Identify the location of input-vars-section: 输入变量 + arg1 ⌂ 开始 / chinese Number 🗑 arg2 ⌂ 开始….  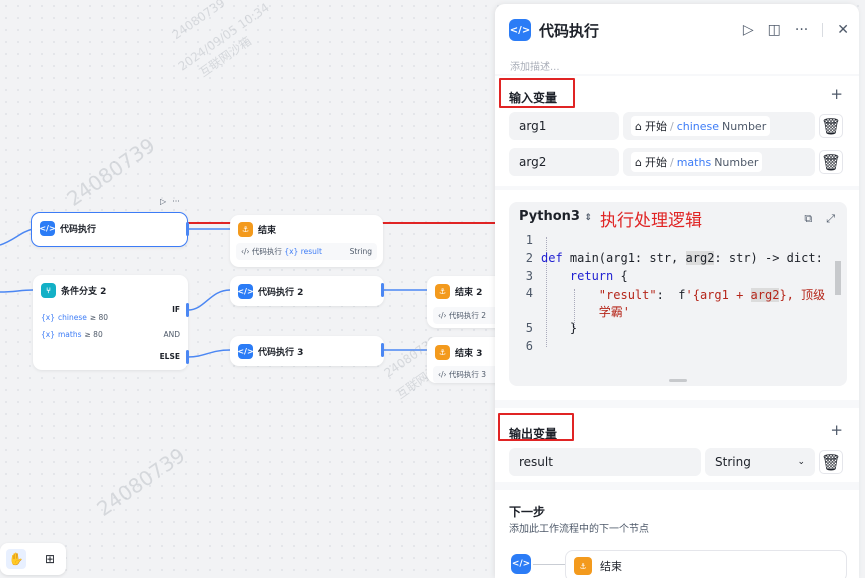
(677, 131).